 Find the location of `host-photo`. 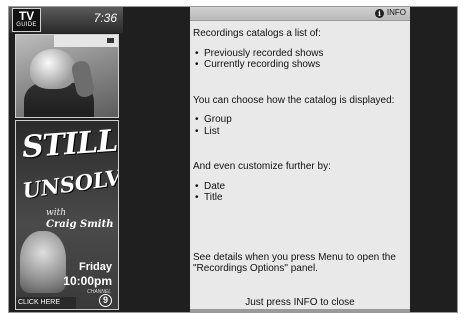

host-photo is located at coordinates (43, 262).